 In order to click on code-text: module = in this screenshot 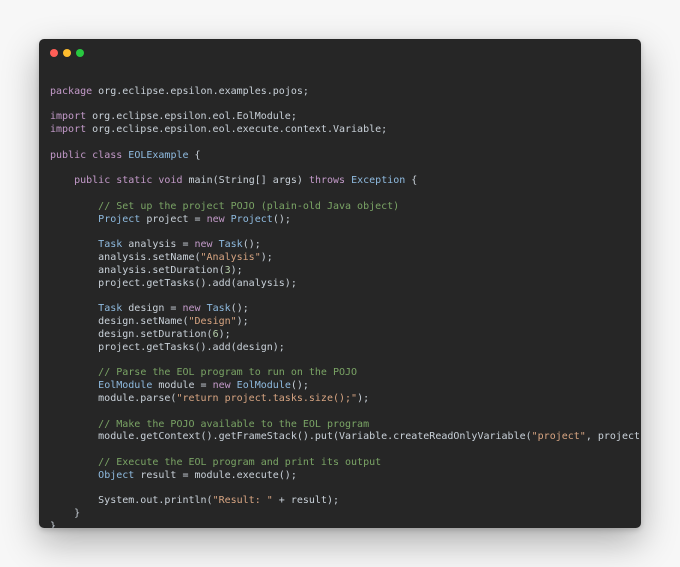, I will do `click(182, 386)`.